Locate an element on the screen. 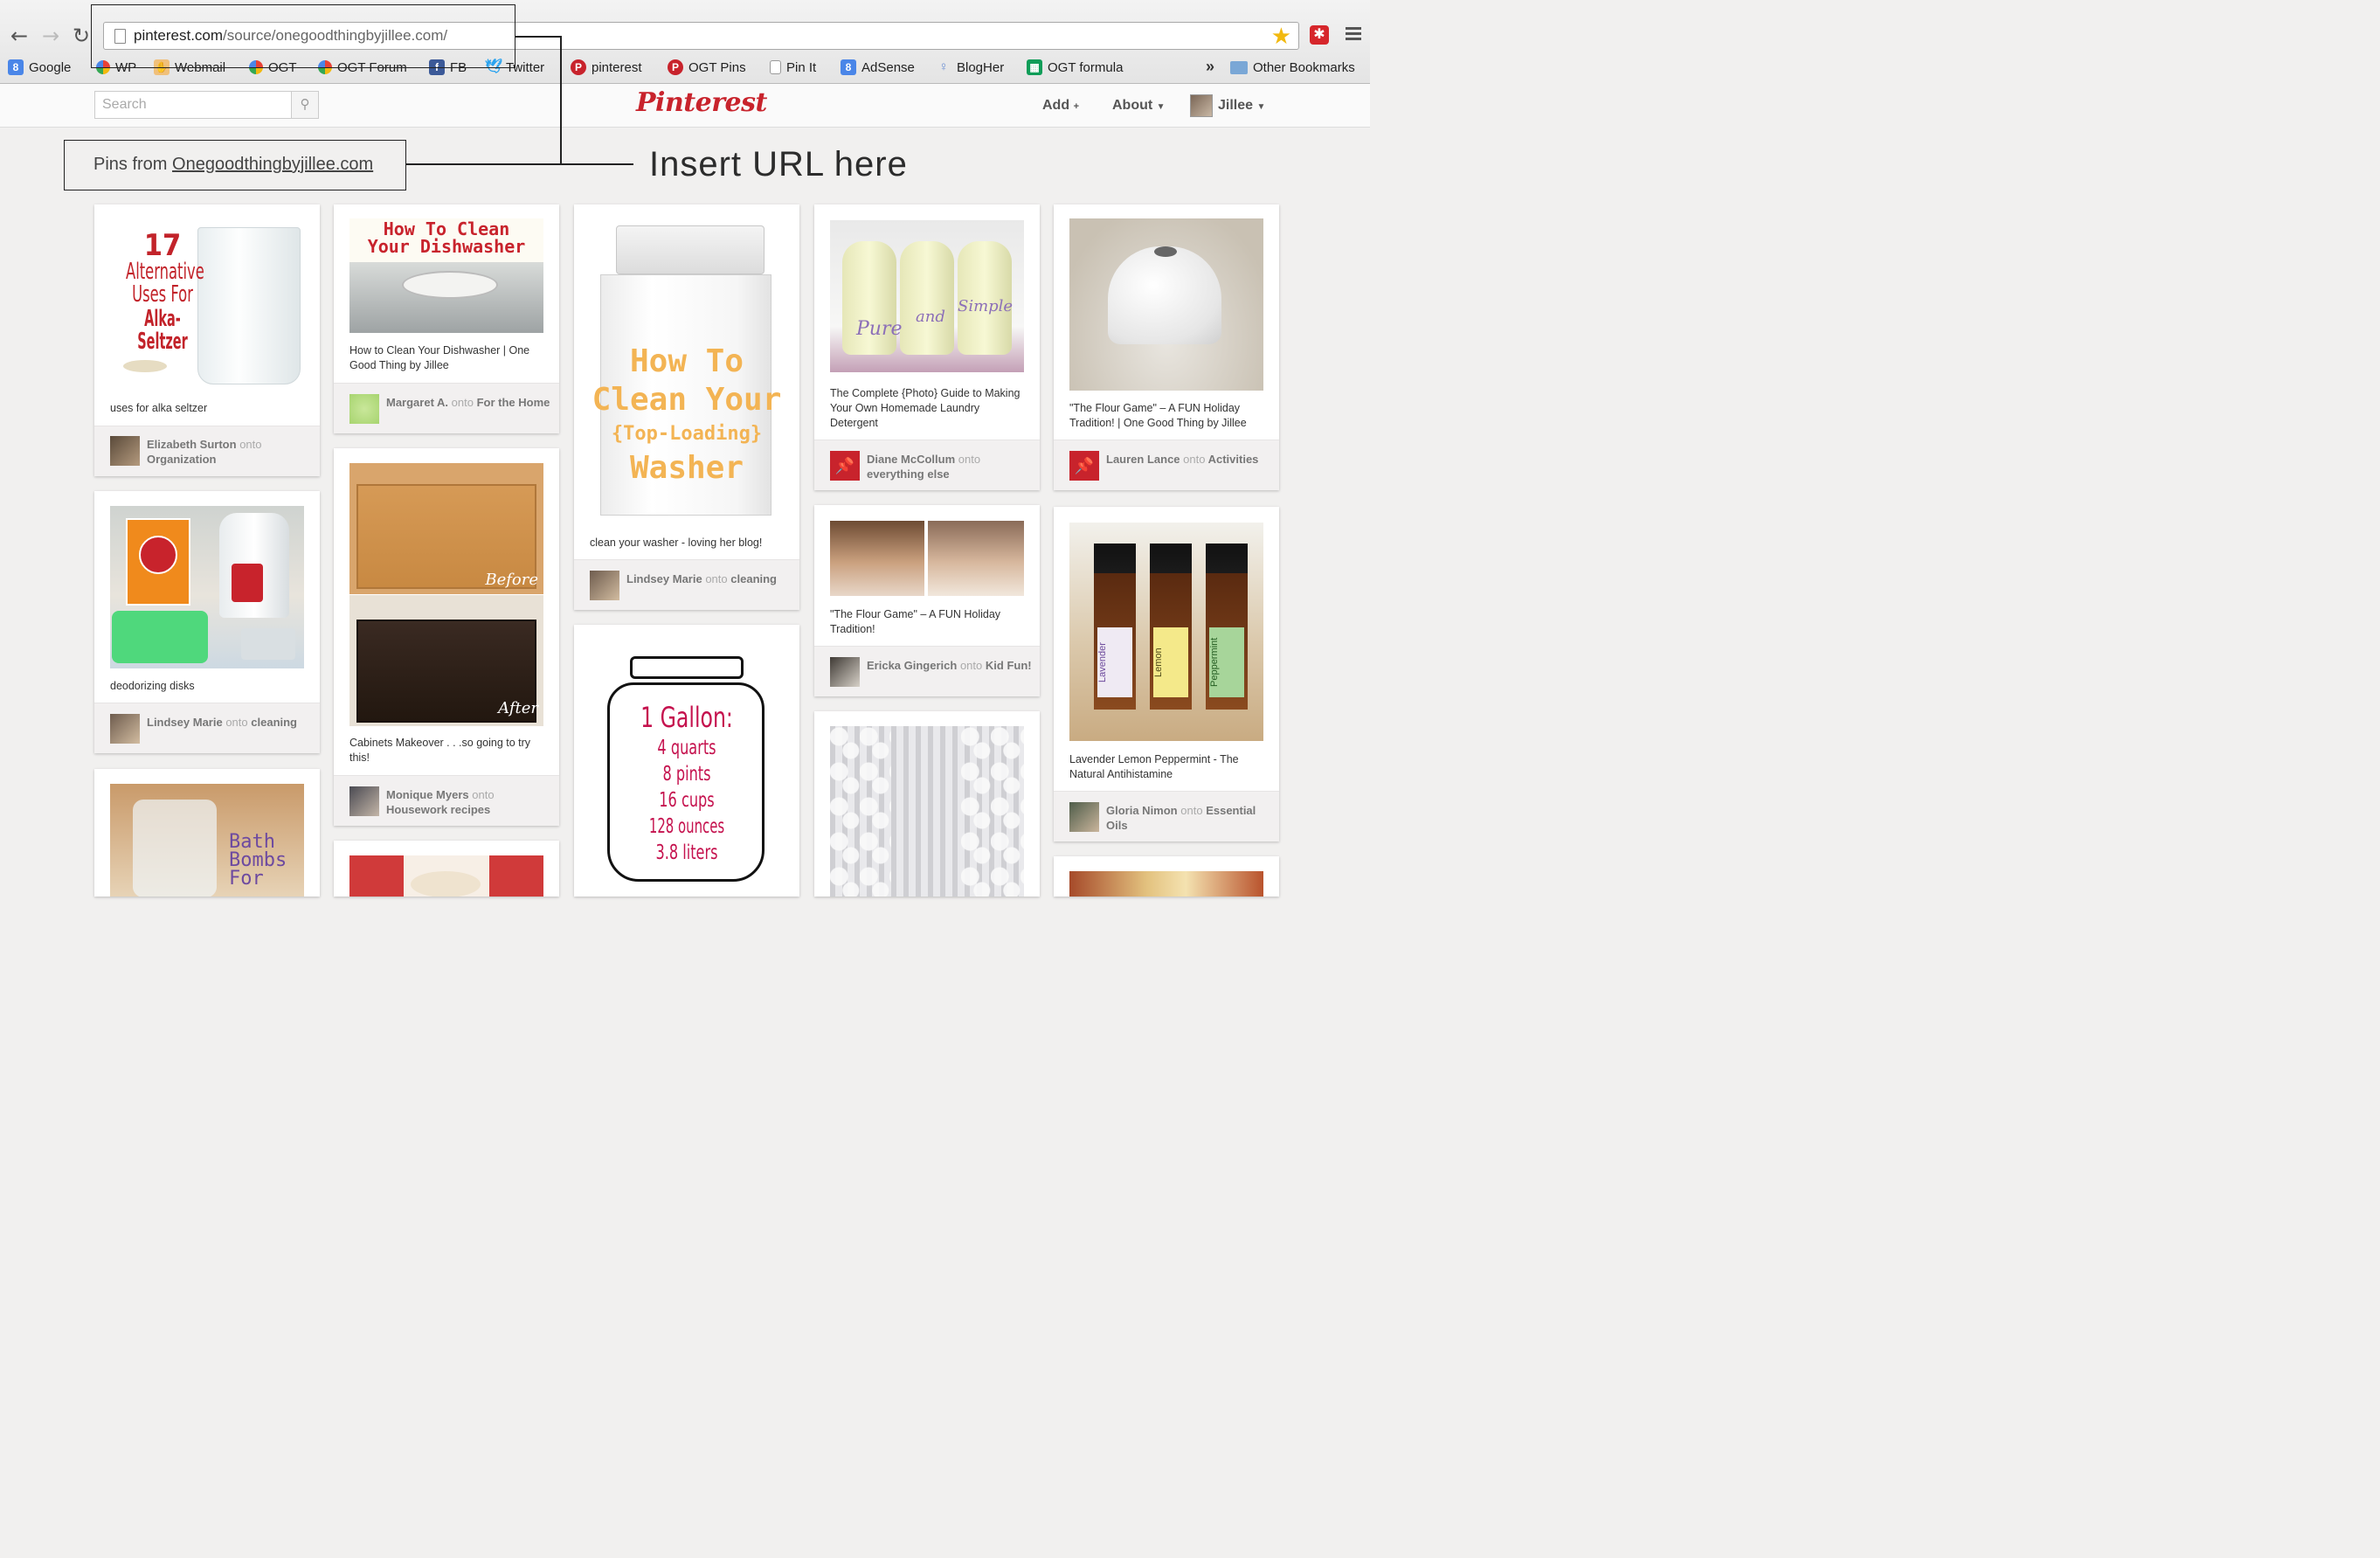 The image size is (2380, 1558). pin-card: Bath Bombs For is located at coordinates (207, 833).